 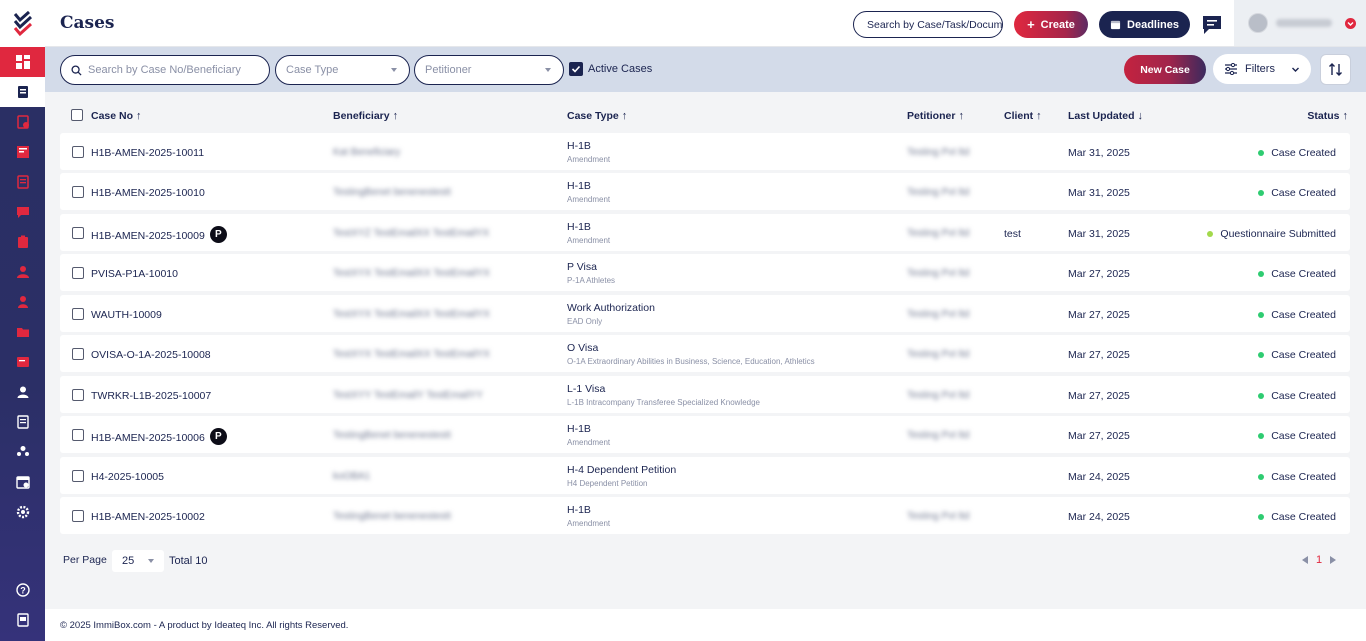 I want to click on global-search-input: Search by Case/Task/Document, so click(x=928, y=24).